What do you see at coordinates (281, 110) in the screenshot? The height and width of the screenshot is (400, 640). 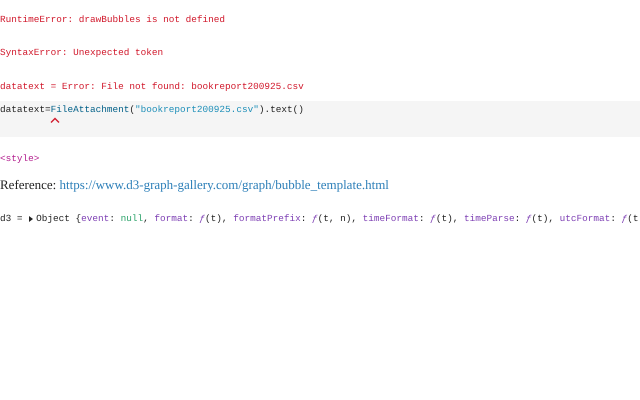 I see `code-token: ).text()` at bounding box center [281, 110].